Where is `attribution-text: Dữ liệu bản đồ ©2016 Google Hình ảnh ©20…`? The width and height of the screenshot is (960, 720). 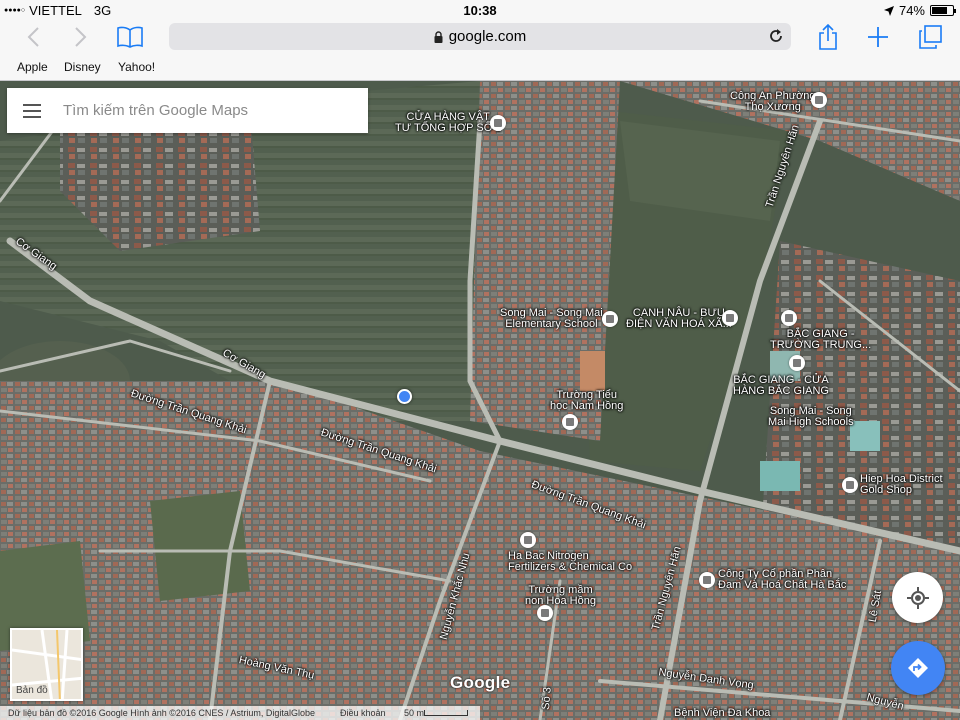 attribution-text: Dữ liệu bản đồ ©2016 Google Hình ảnh ©20… is located at coordinates (161, 713).